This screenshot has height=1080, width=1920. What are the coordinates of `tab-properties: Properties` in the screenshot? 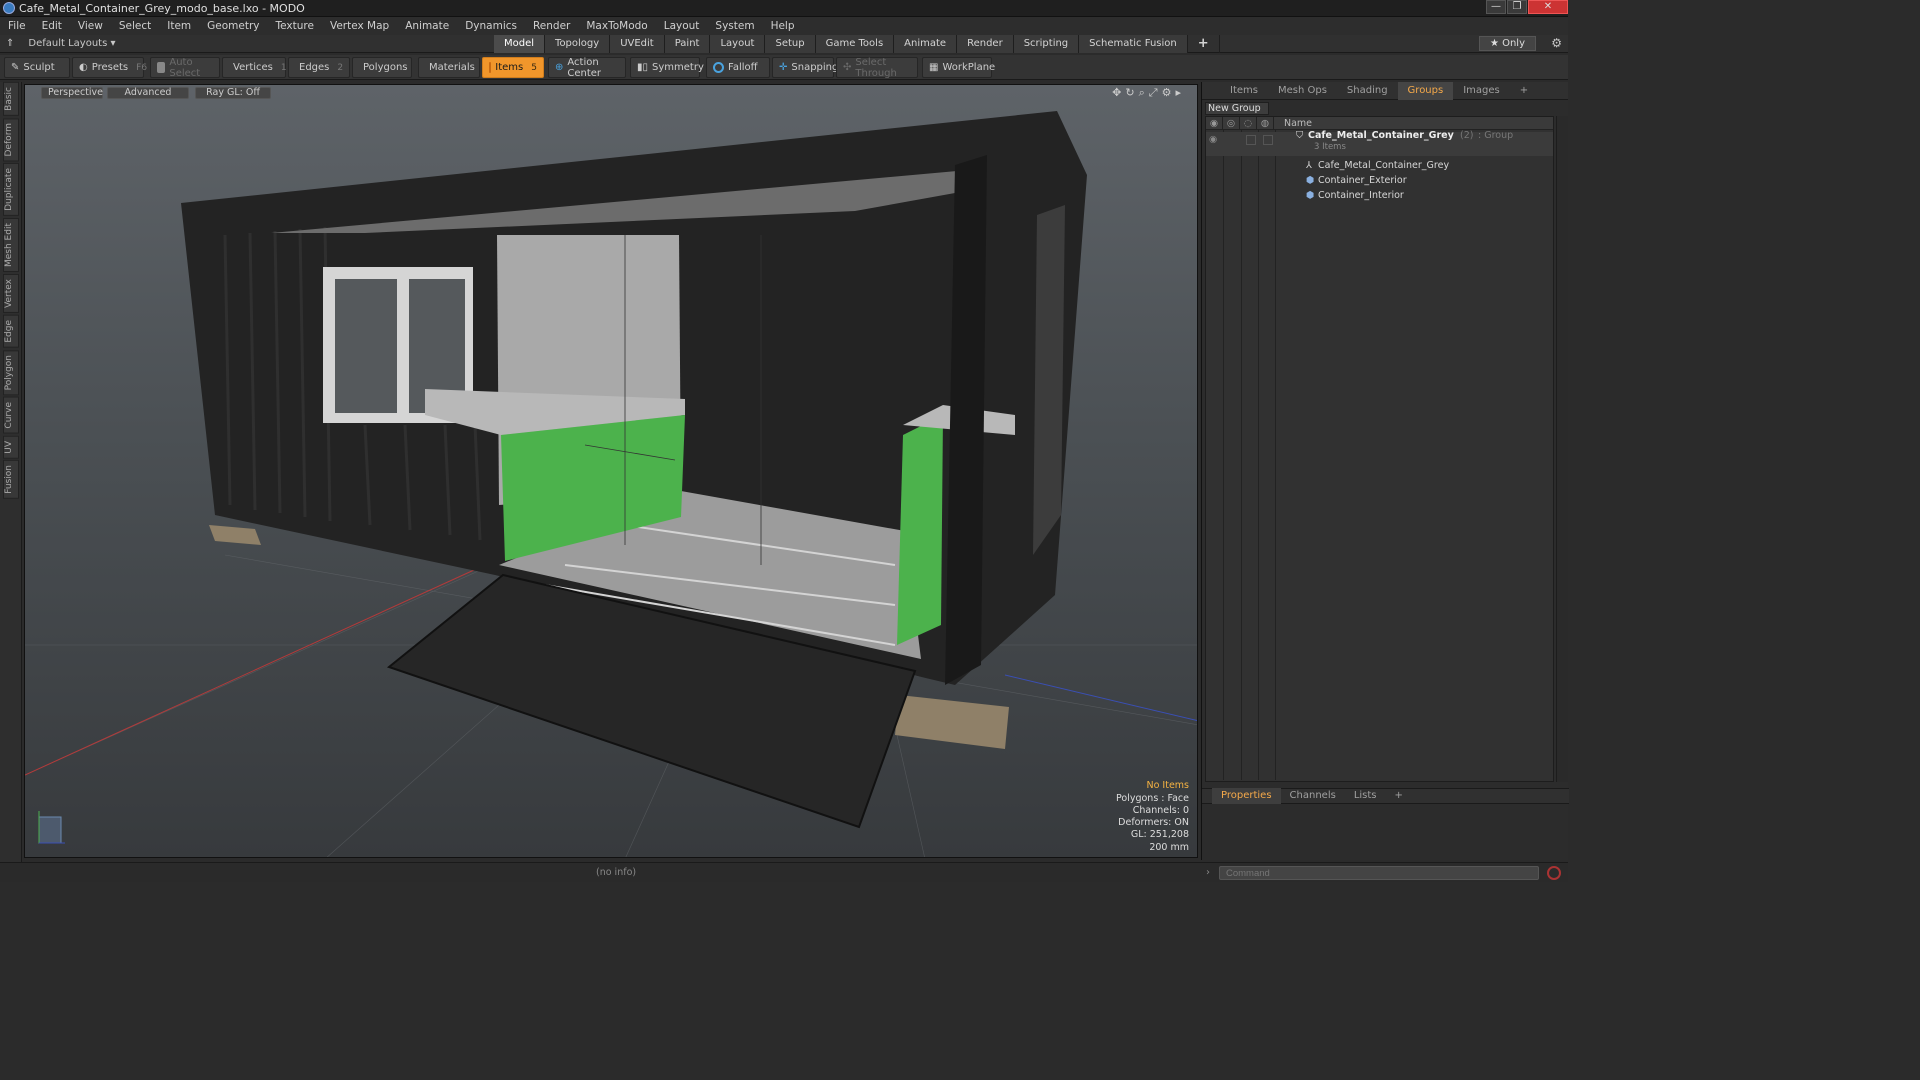 It's located at (1246, 796).